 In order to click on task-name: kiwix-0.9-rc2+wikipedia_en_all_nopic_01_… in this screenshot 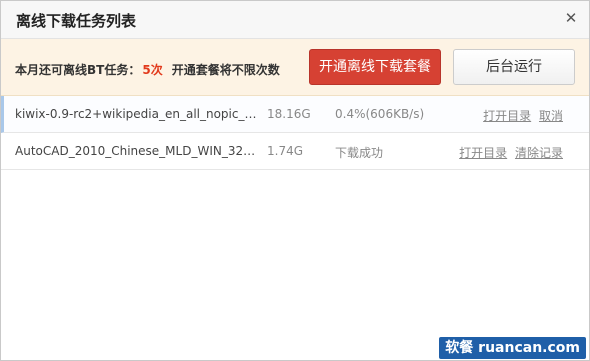, I will do `click(137, 114)`.